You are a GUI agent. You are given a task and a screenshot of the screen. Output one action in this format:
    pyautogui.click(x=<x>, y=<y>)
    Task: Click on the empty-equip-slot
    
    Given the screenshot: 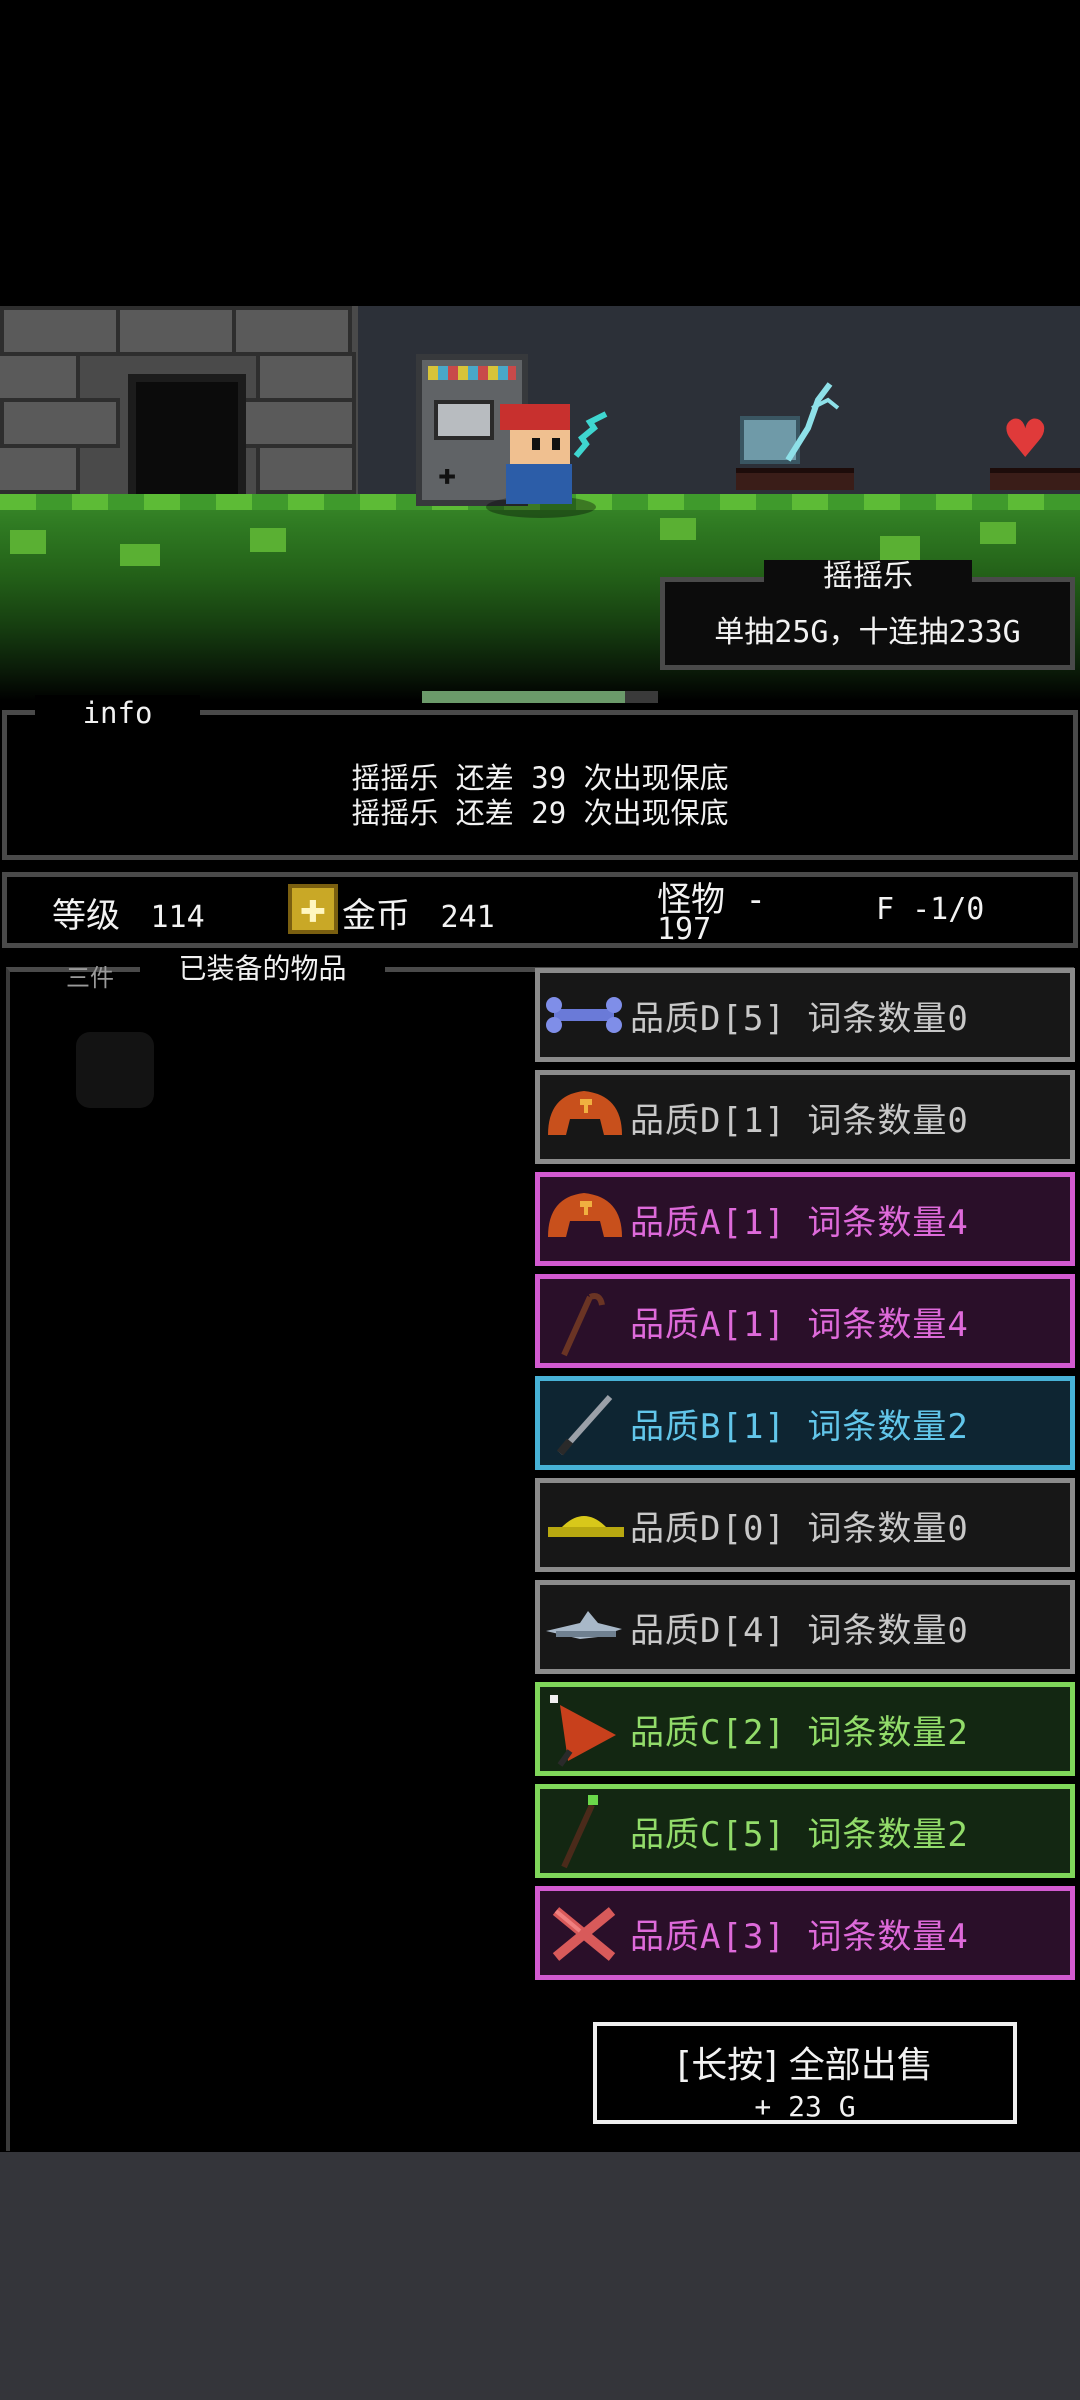 What is the action you would take?
    pyautogui.click(x=115, y=1070)
    